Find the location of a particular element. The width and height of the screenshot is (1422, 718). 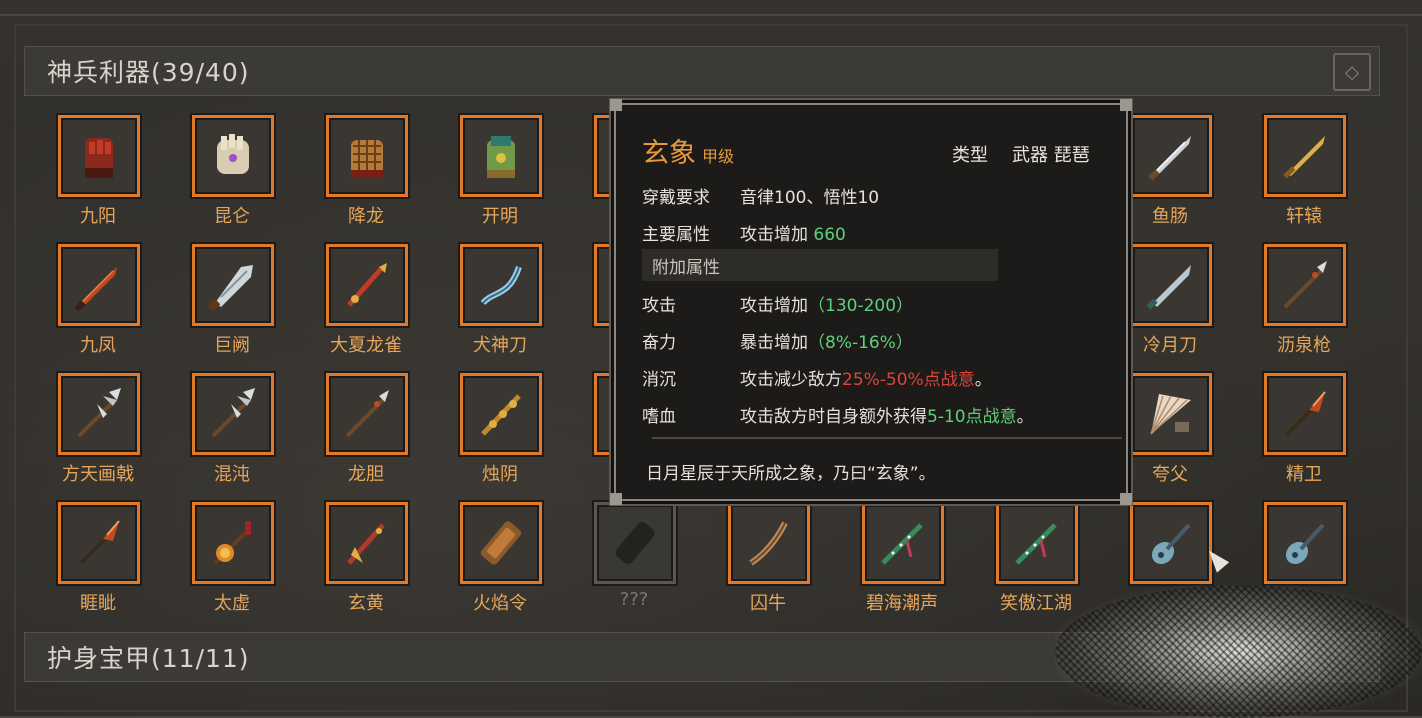

requirement-value: 音律100、悟性10 is located at coordinates (810, 198).